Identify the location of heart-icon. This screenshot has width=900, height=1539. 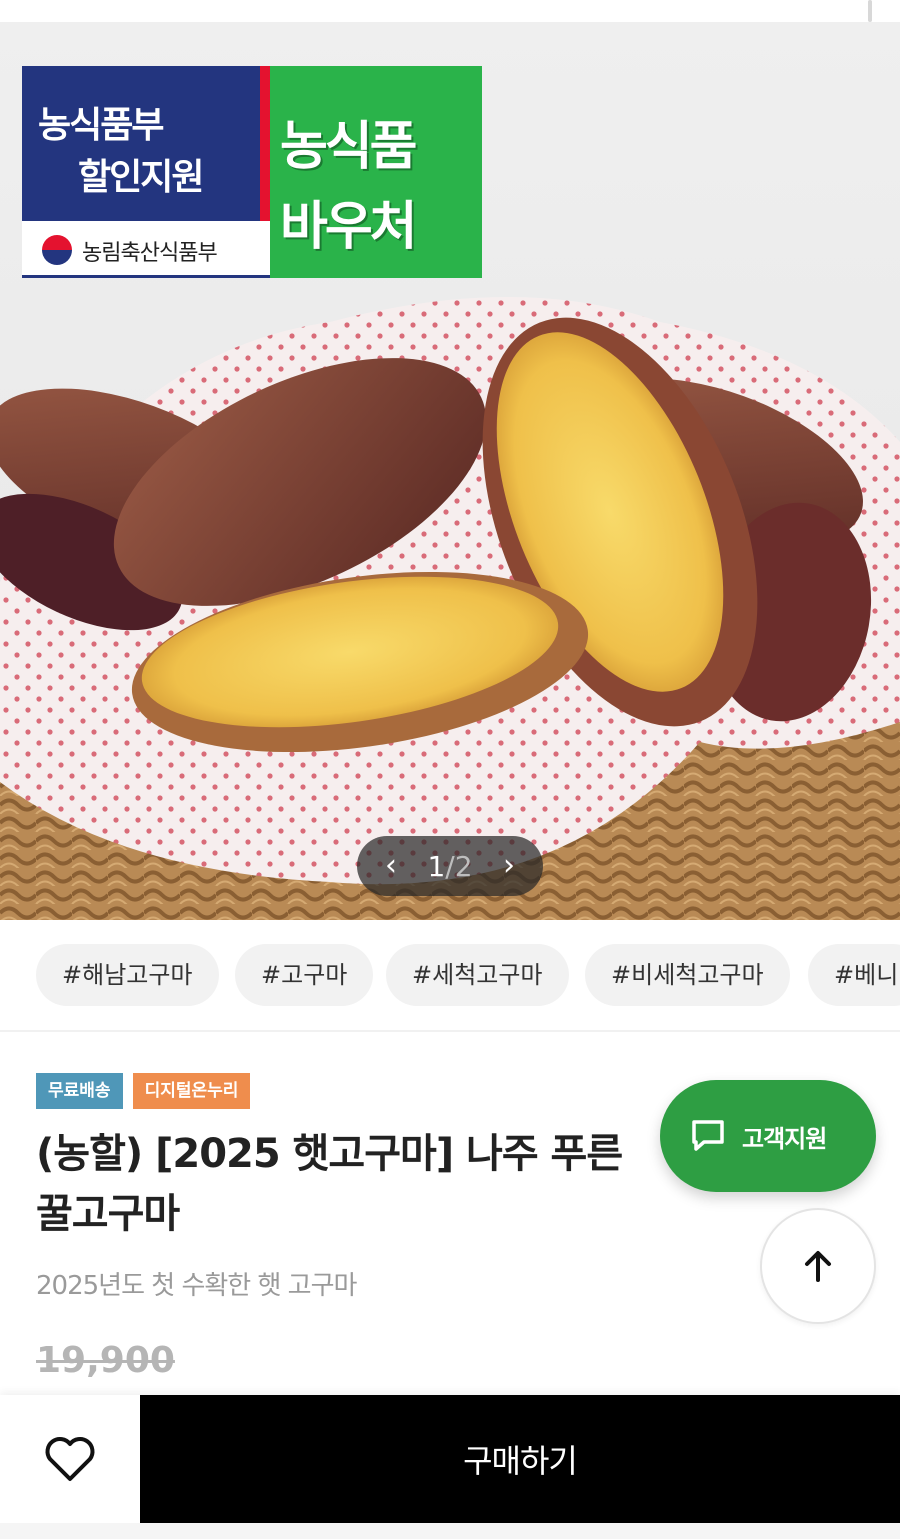
(70, 1459).